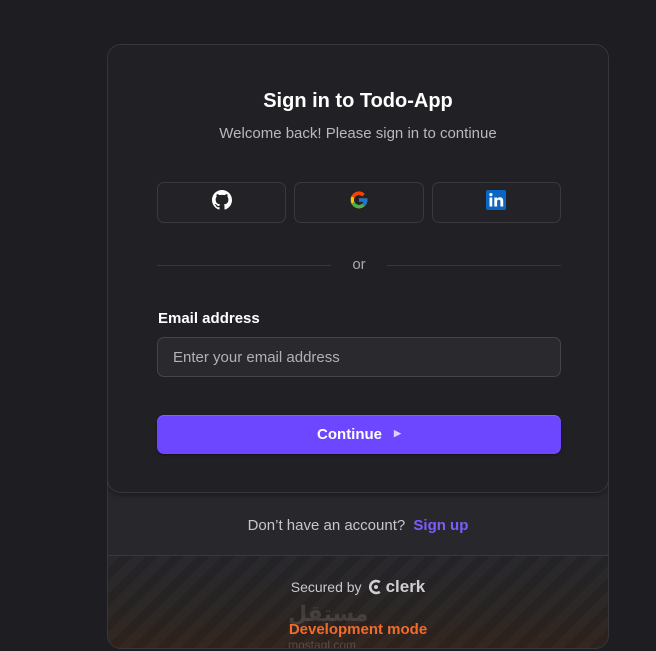 The image size is (656, 651). Describe the element at coordinates (209, 318) in the screenshot. I see `email-label: Email address` at that location.